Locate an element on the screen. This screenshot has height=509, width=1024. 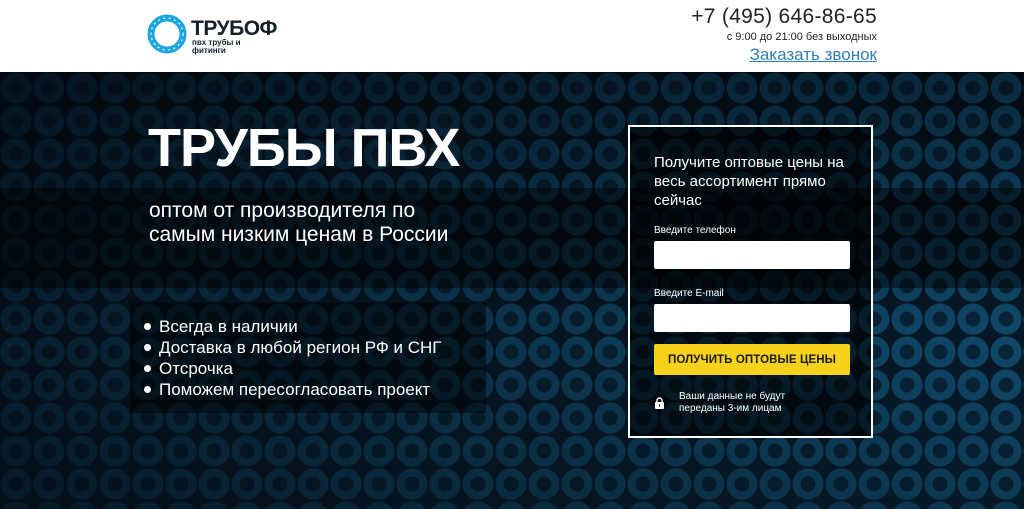
lock-icon is located at coordinates (659, 403).